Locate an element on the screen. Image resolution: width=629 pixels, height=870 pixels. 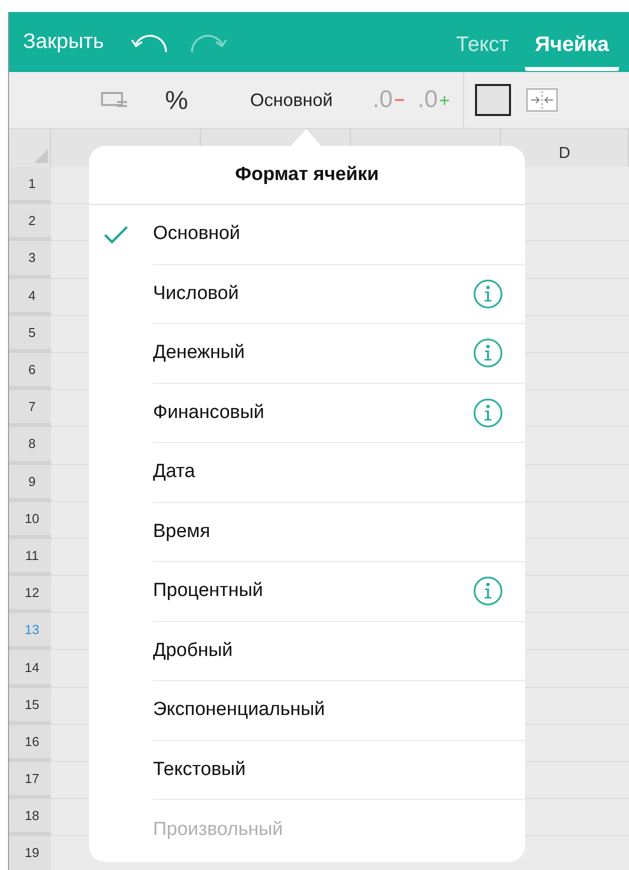
plus-icon is located at coordinates (444, 100).